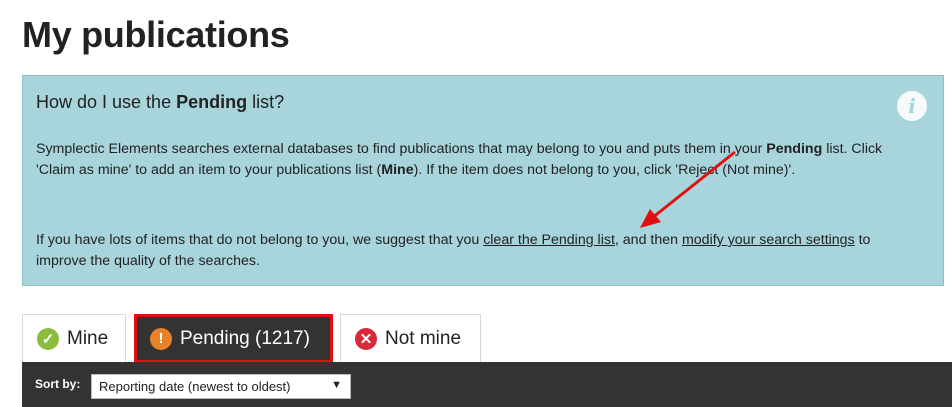 The width and height of the screenshot is (952, 407). Describe the element at coordinates (912, 106) in the screenshot. I see `info-icon: i` at that location.